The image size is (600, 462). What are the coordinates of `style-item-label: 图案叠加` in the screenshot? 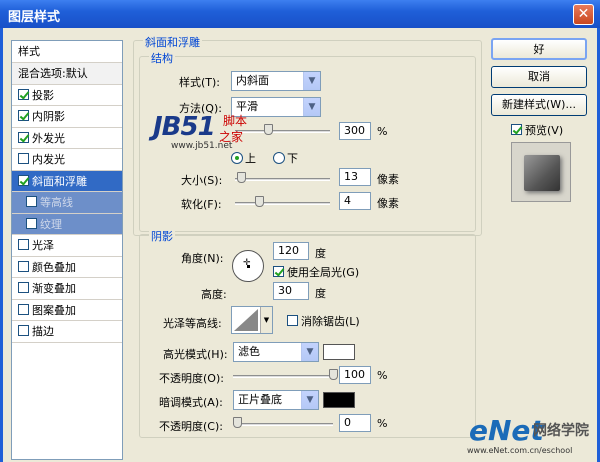 It's located at (54, 310).